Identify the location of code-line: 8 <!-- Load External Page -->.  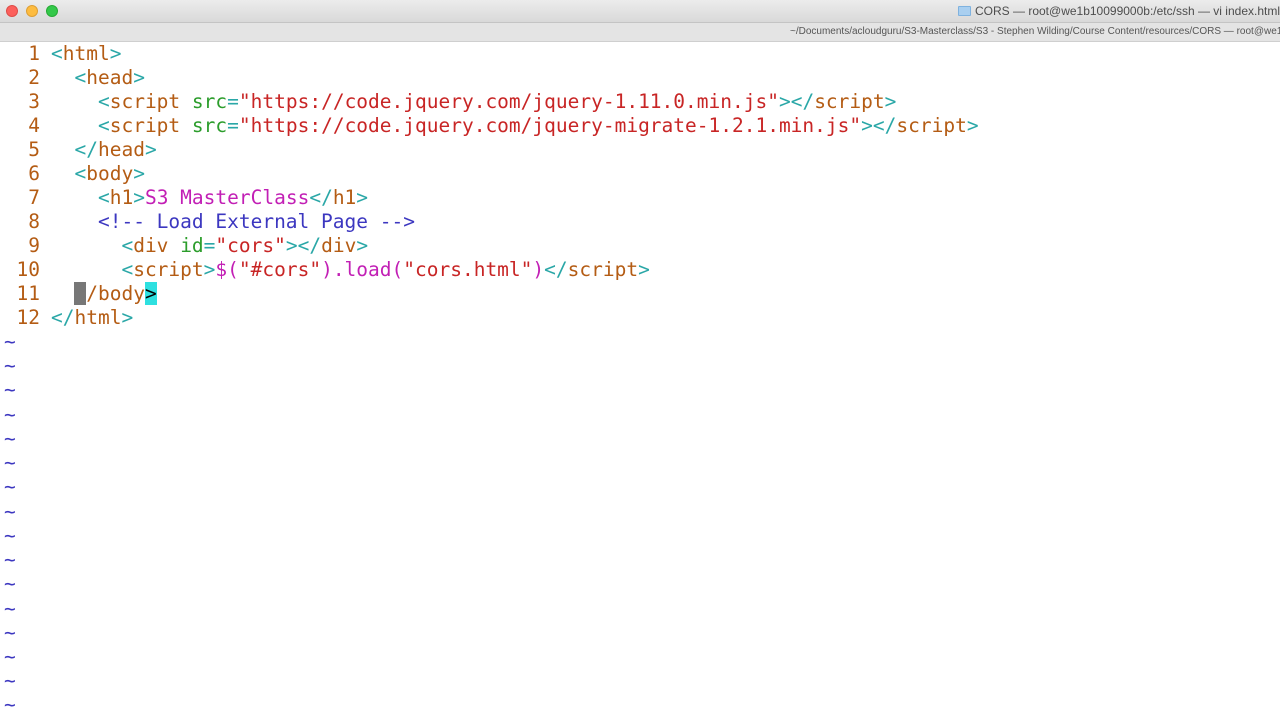
(207, 222).